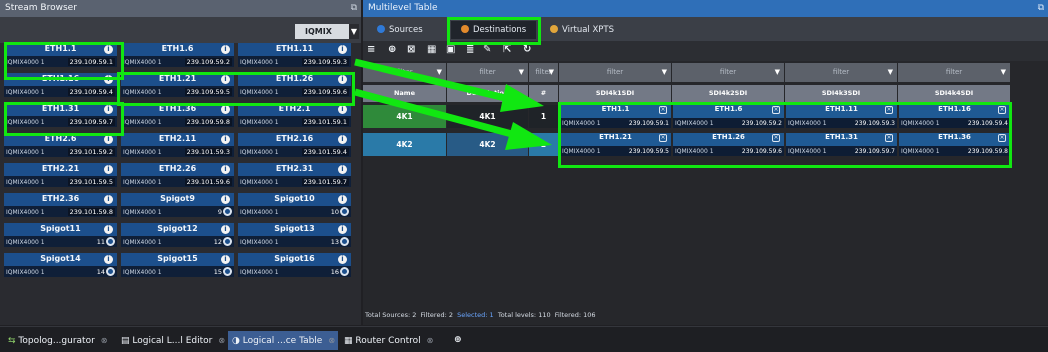  I want to click on stream-tile: ETH1.21 i IQMIX4000 1 239.109.59.5, so click(177, 85).